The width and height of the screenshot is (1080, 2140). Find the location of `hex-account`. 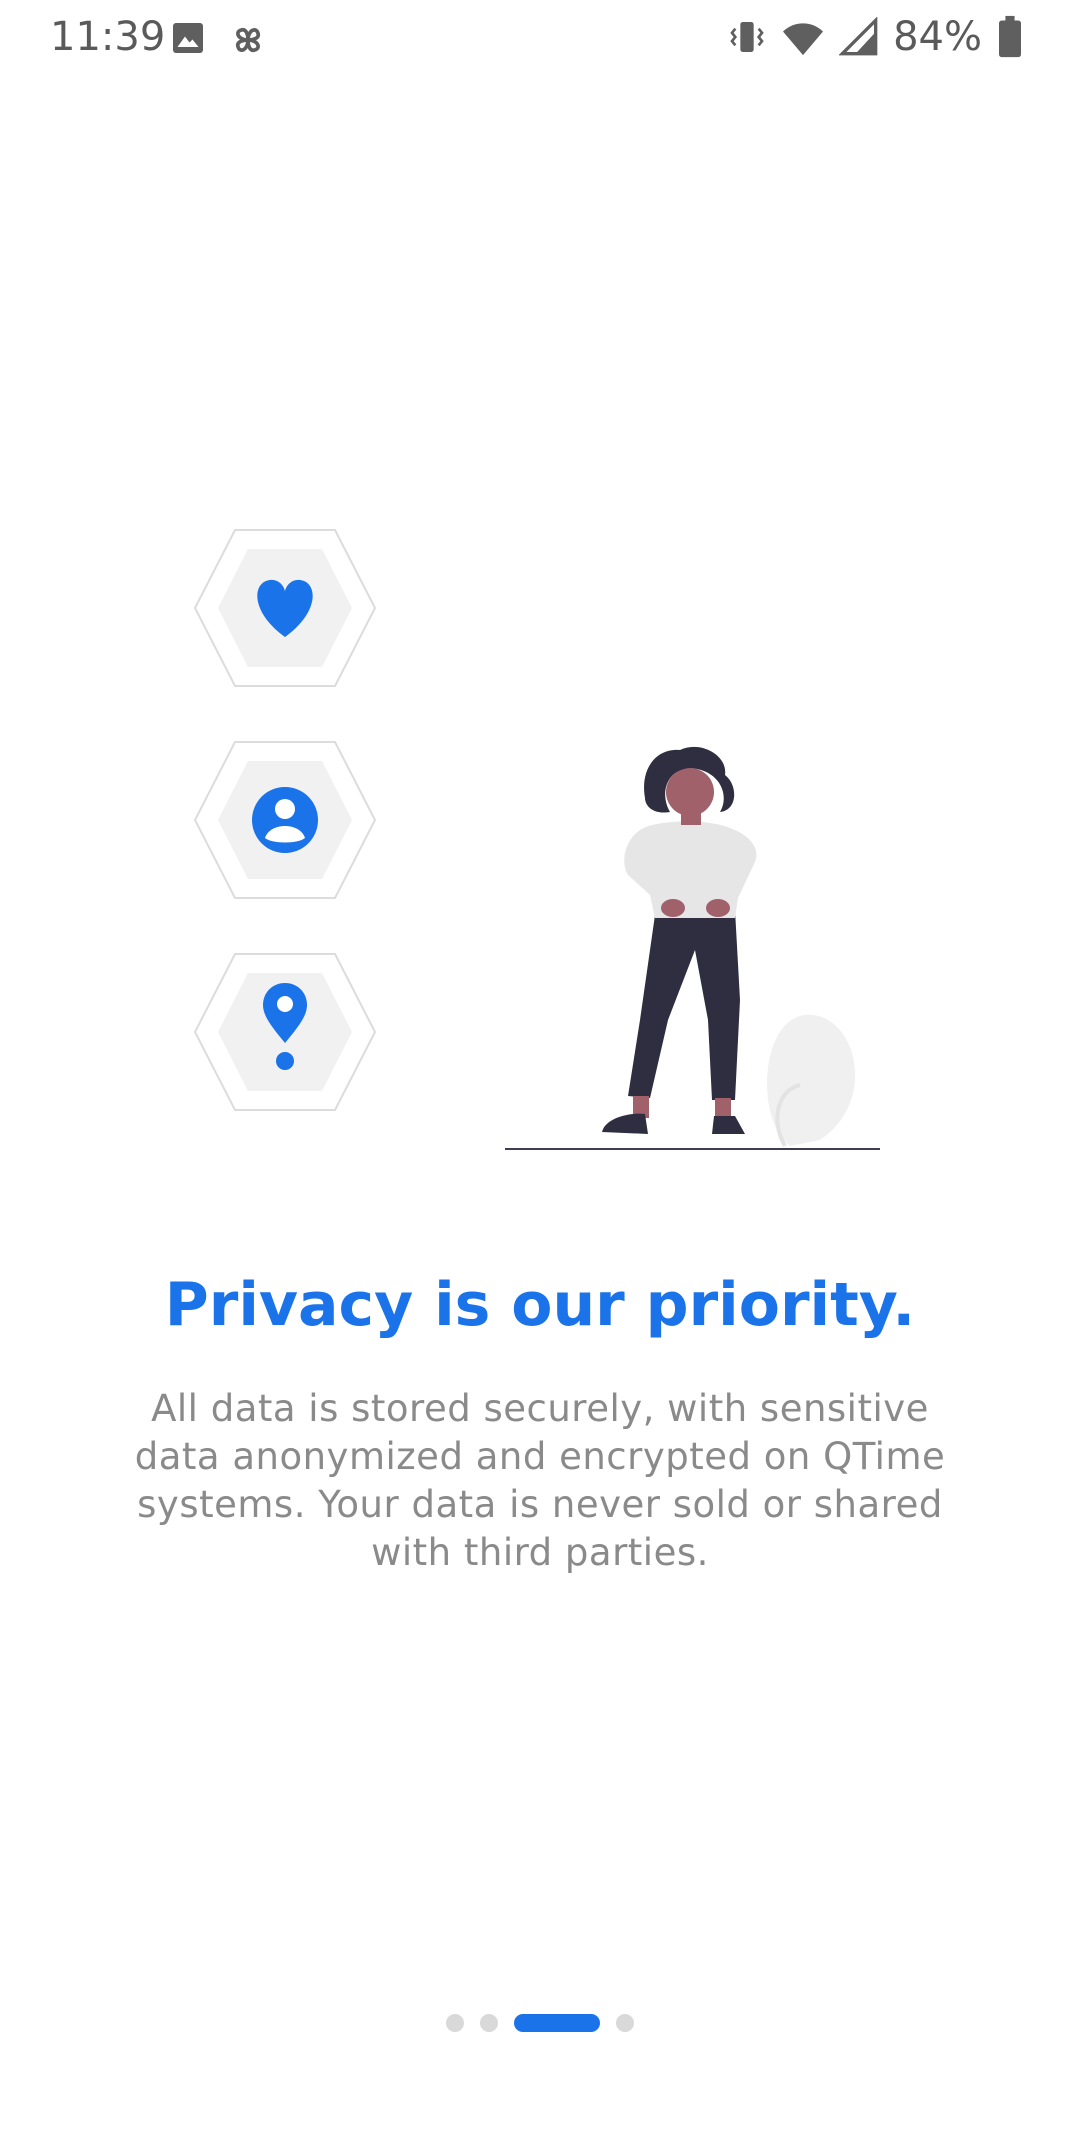

hex-account is located at coordinates (285, 820).